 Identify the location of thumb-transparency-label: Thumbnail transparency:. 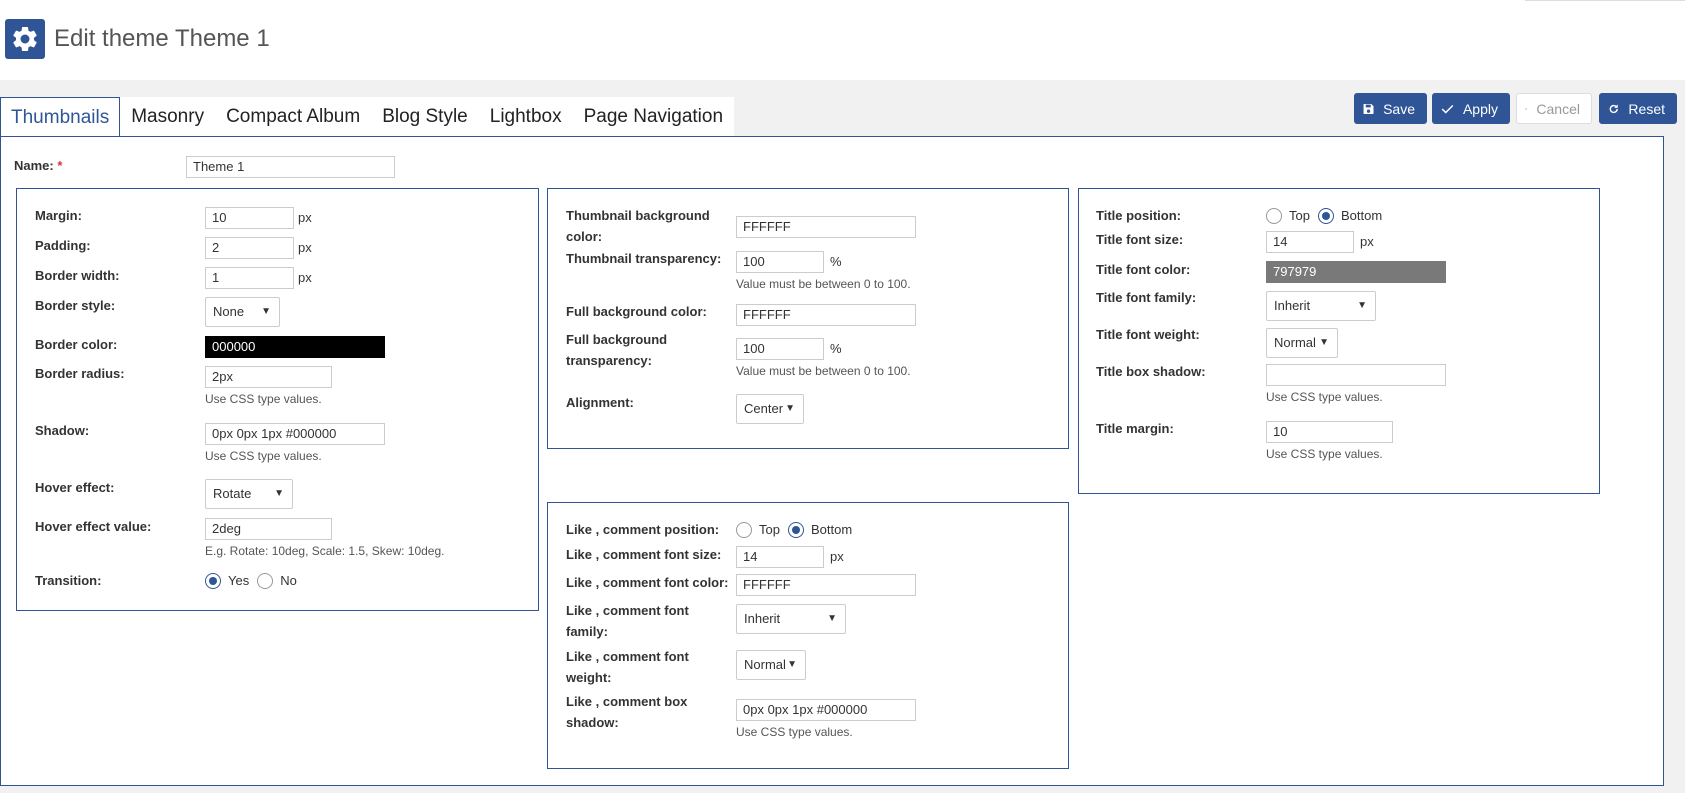
(644, 258).